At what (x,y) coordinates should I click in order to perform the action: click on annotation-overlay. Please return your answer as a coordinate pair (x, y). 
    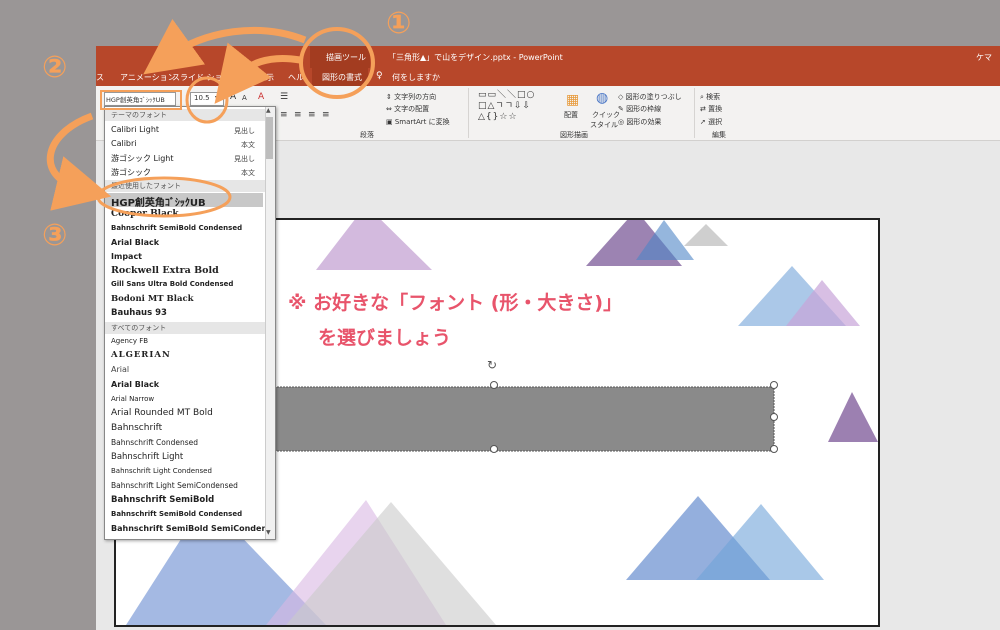
    Looking at the image, I should click on (210, 118).